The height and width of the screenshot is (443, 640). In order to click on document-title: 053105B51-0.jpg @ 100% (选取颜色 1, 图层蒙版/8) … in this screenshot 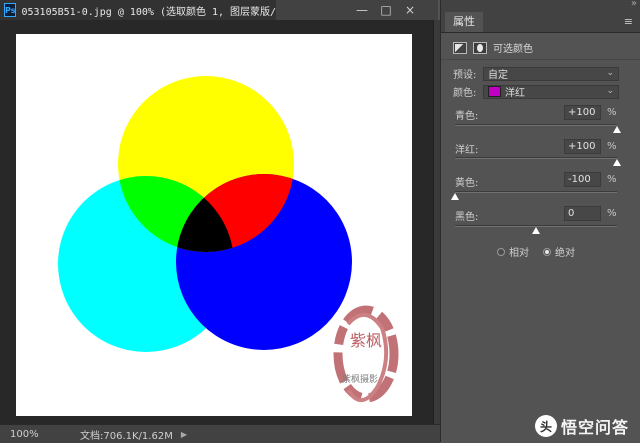, I will do `click(161, 12)`.